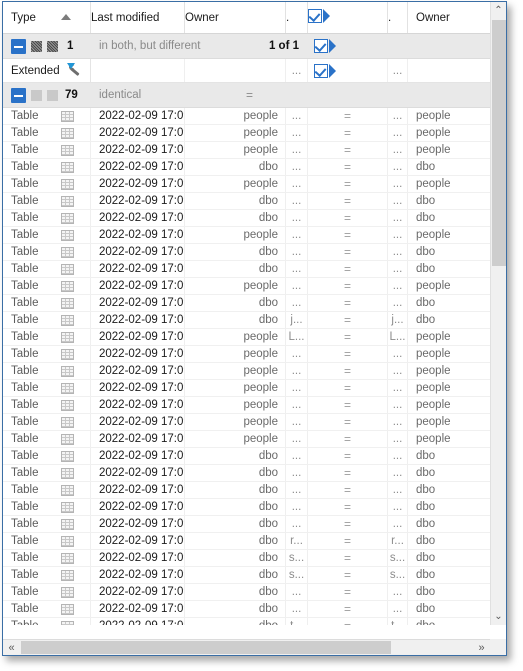  I want to click on row-owner-right-label: people, so click(433, 422).